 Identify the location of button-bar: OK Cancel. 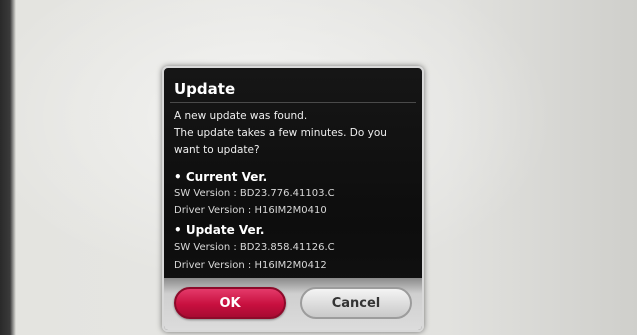
(293, 304).